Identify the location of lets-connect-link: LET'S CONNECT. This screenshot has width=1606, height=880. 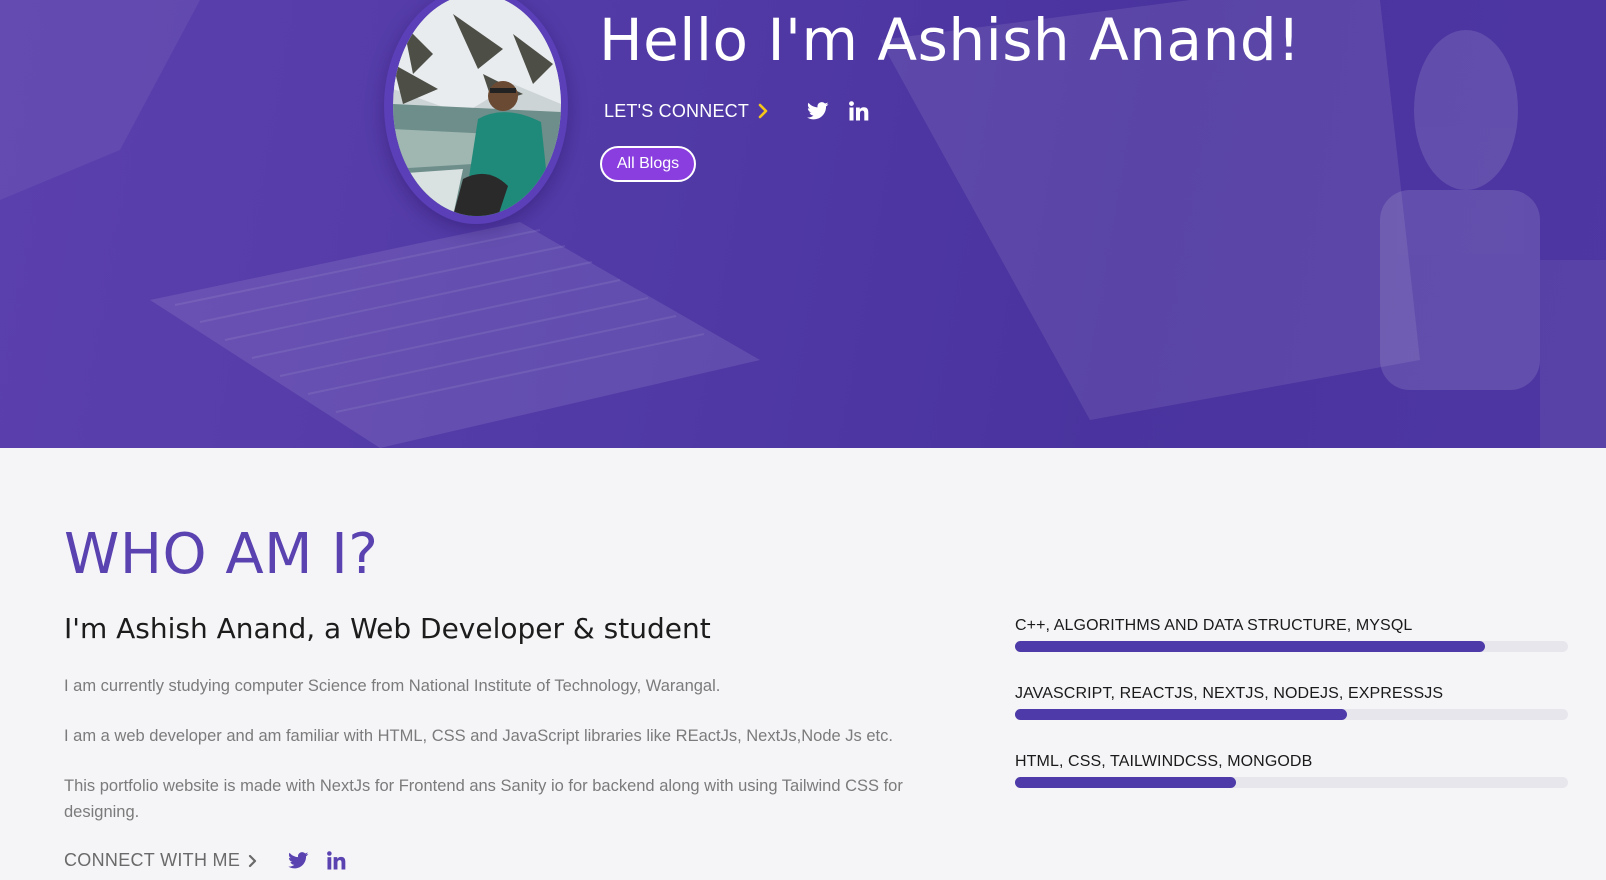
(686, 111).